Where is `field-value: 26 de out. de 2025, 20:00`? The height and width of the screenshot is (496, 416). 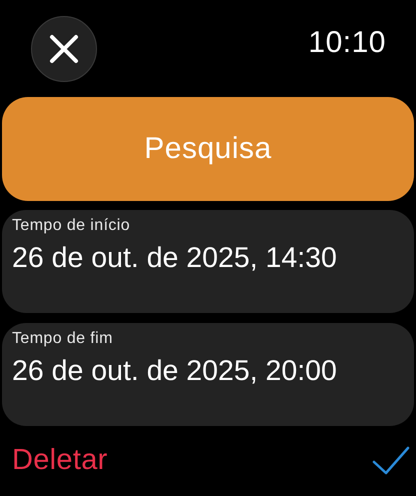 field-value: 26 de out. de 2025, 20:00 is located at coordinates (174, 371).